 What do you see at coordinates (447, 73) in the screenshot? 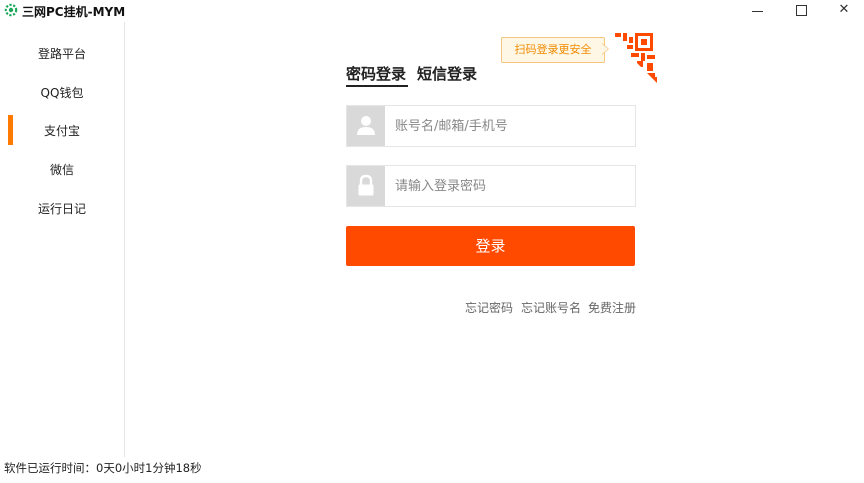
I see `tab-sms-login: 短信登录` at bounding box center [447, 73].